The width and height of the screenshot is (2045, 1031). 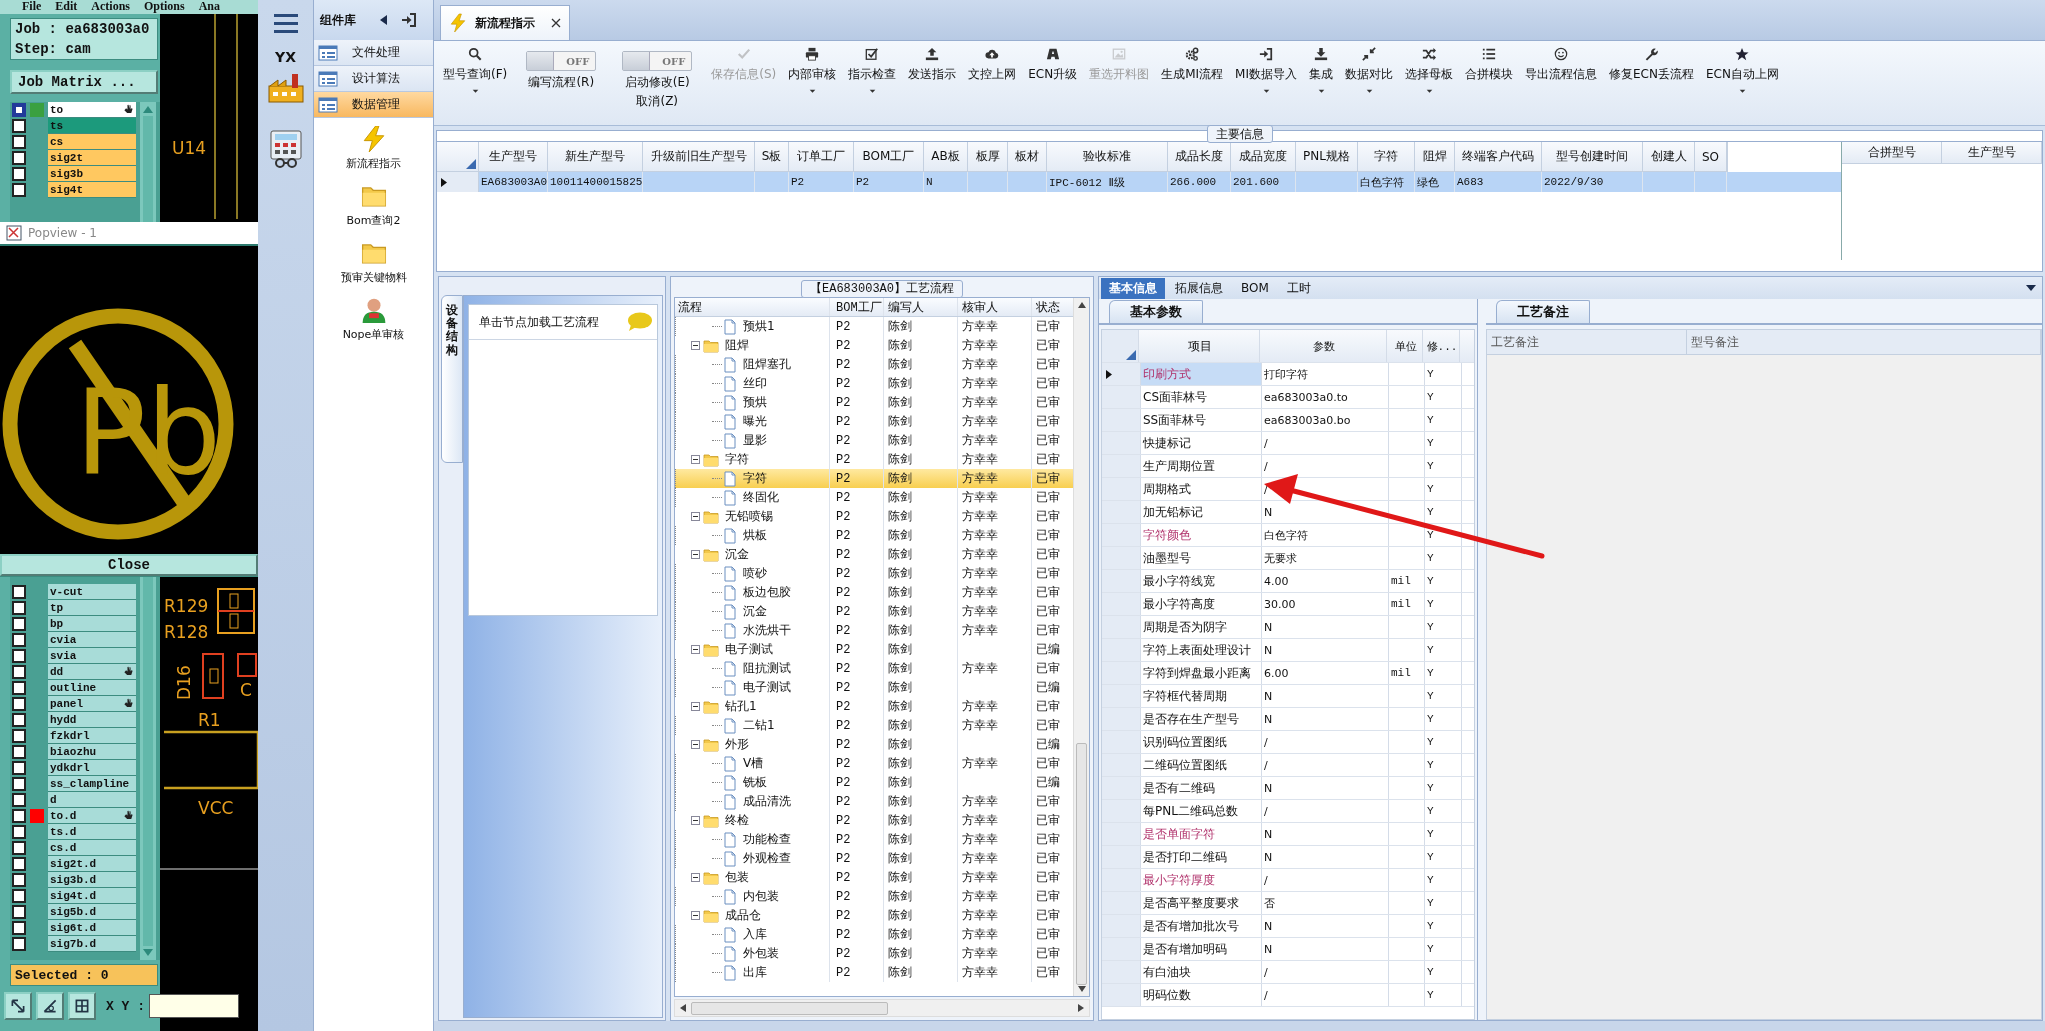 What do you see at coordinates (373, 105) in the screenshot?
I see `category-button: 数据管理` at bounding box center [373, 105].